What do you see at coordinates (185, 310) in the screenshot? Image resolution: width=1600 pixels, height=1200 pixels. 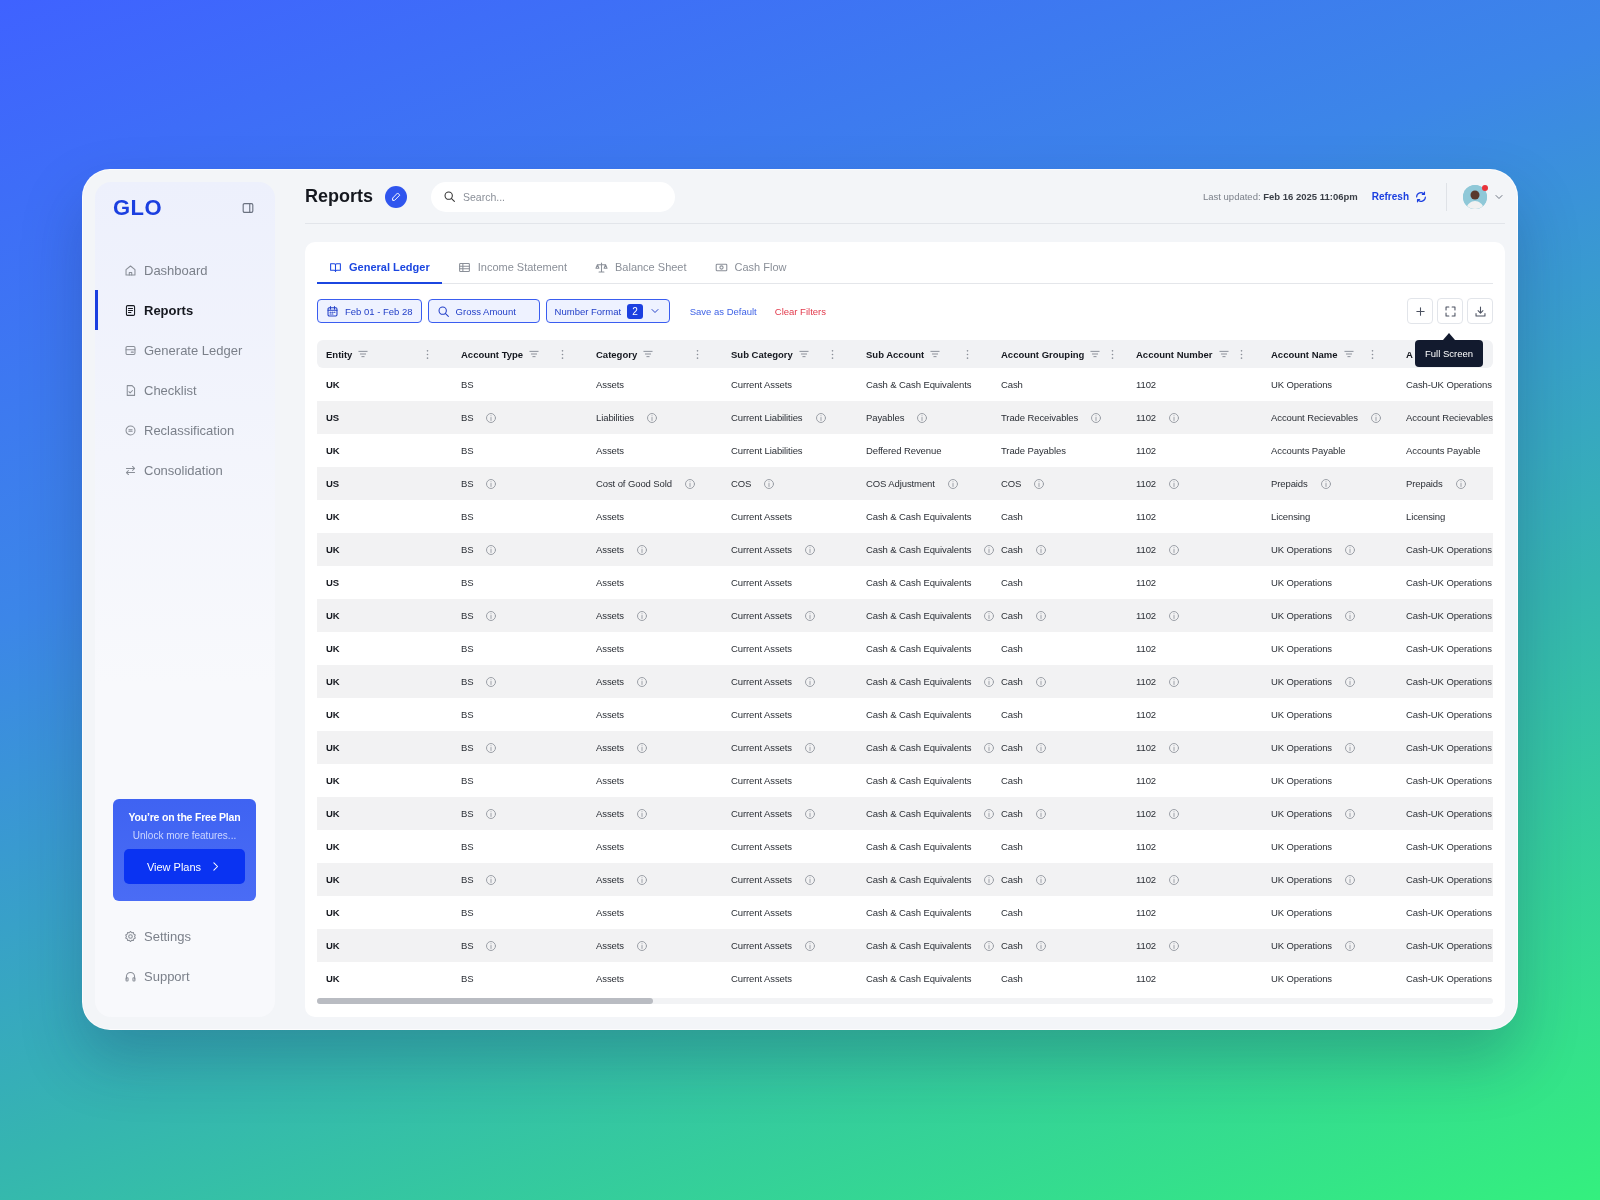 I see `nav-item: Reports` at bounding box center [185, 310].